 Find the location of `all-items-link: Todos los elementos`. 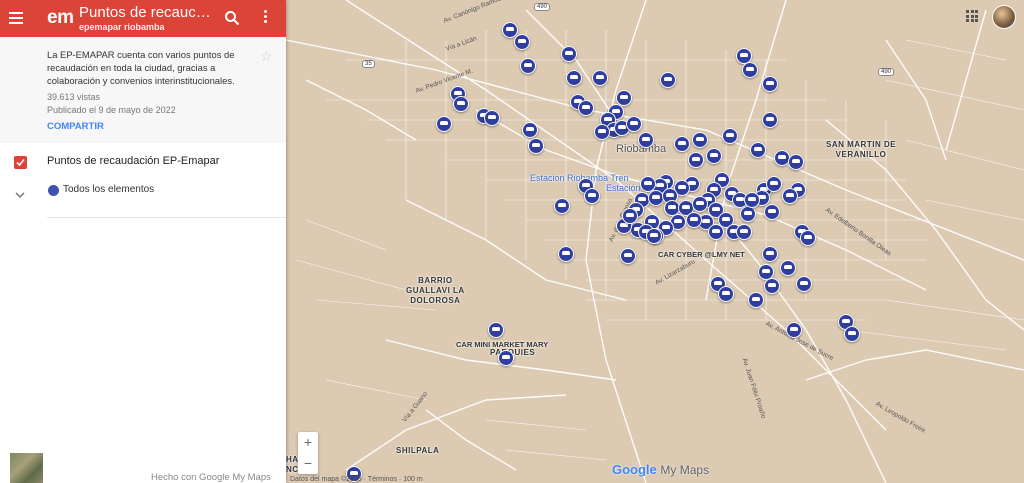

all-items-link: Todos los elementos is located at coordinates (108, 189).